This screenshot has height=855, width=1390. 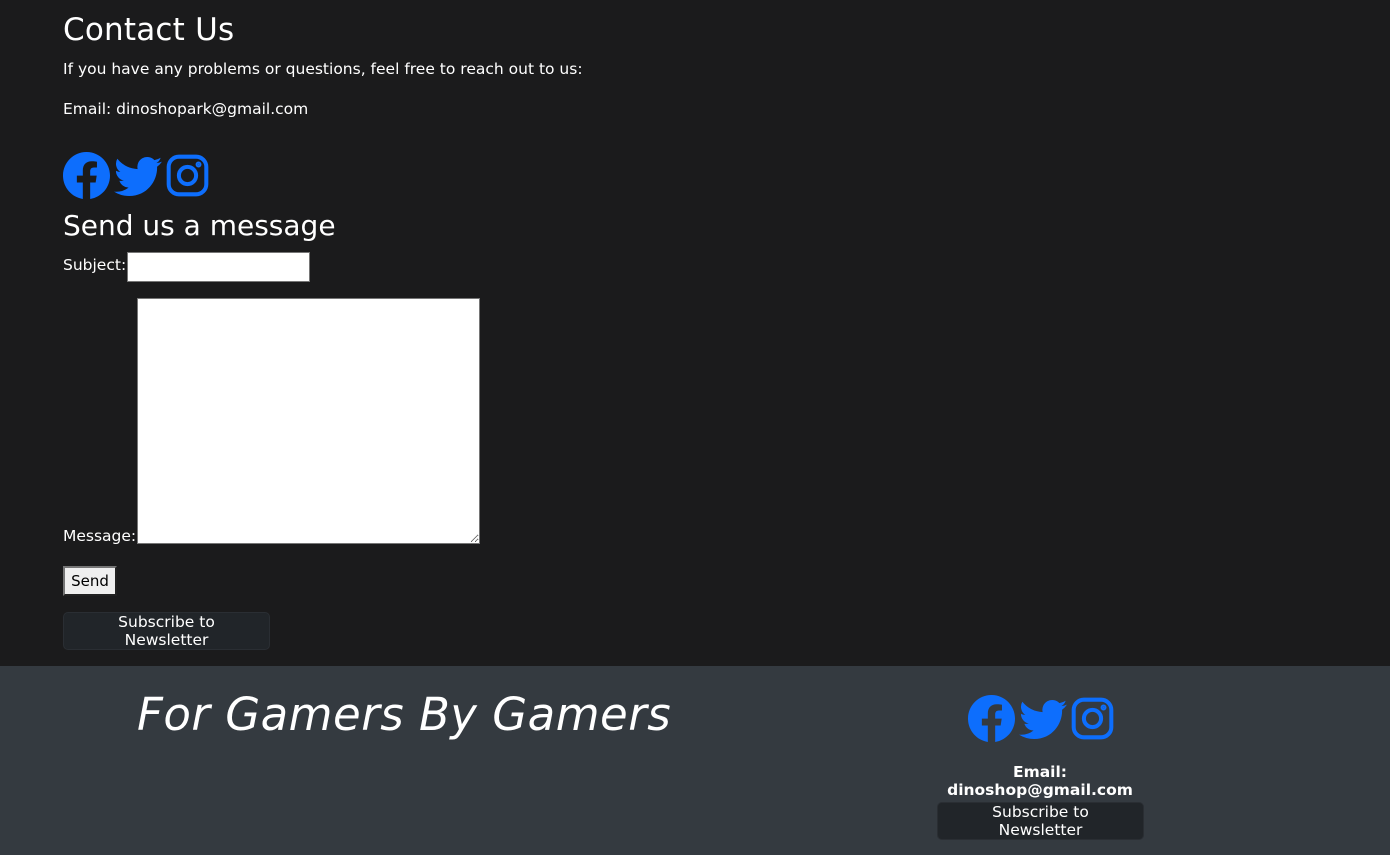 What do you see at coordinates (308, 421) in the screenshot?
I see `message-textarea` at bounding box center [308, 421].